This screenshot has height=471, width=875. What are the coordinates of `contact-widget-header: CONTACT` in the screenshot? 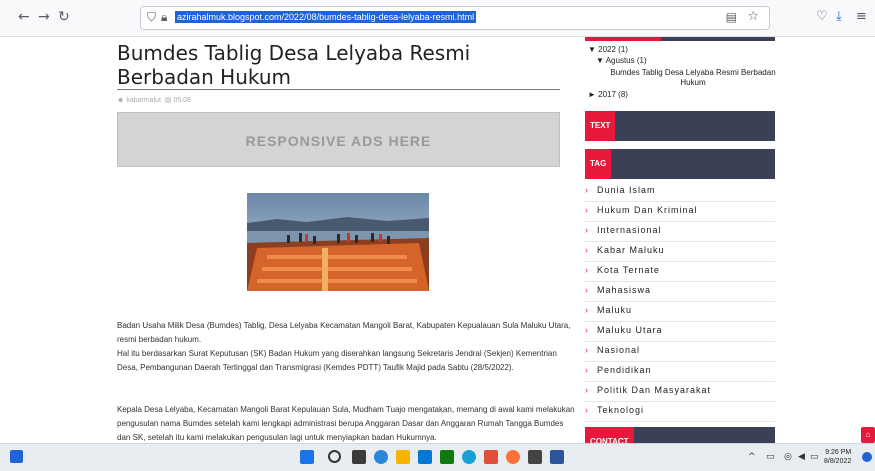 It's located at (680, 435).